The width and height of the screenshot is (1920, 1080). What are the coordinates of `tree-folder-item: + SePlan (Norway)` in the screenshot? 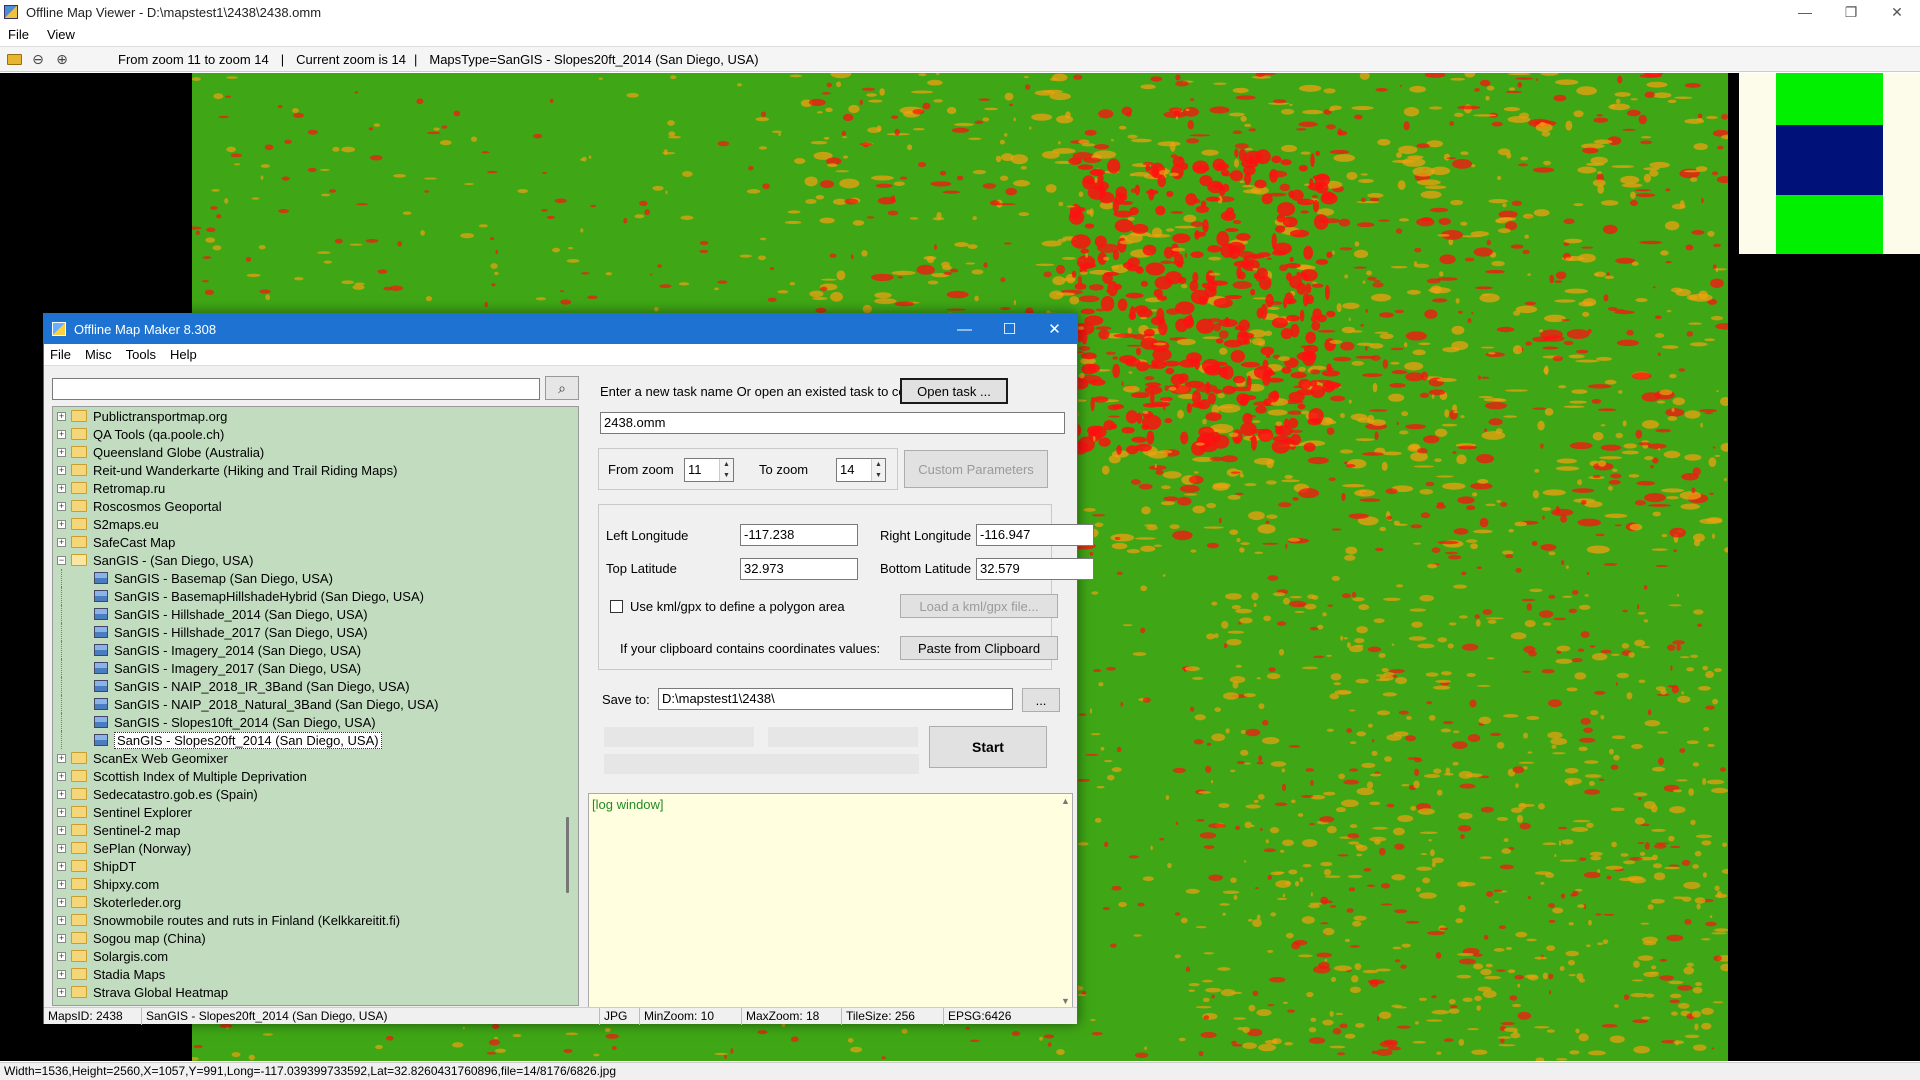 It's located at (308, 848).